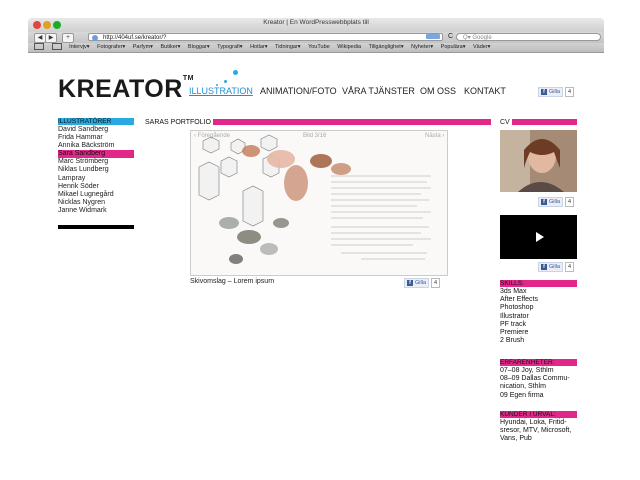 The height and width of the screenshot is (480, 640). What do you see at coordinates (378, 91) in the screenshot?
I see `nav-vara-tjanster: VÅRA TJÄNSTER` at bounding box center [378, 91].